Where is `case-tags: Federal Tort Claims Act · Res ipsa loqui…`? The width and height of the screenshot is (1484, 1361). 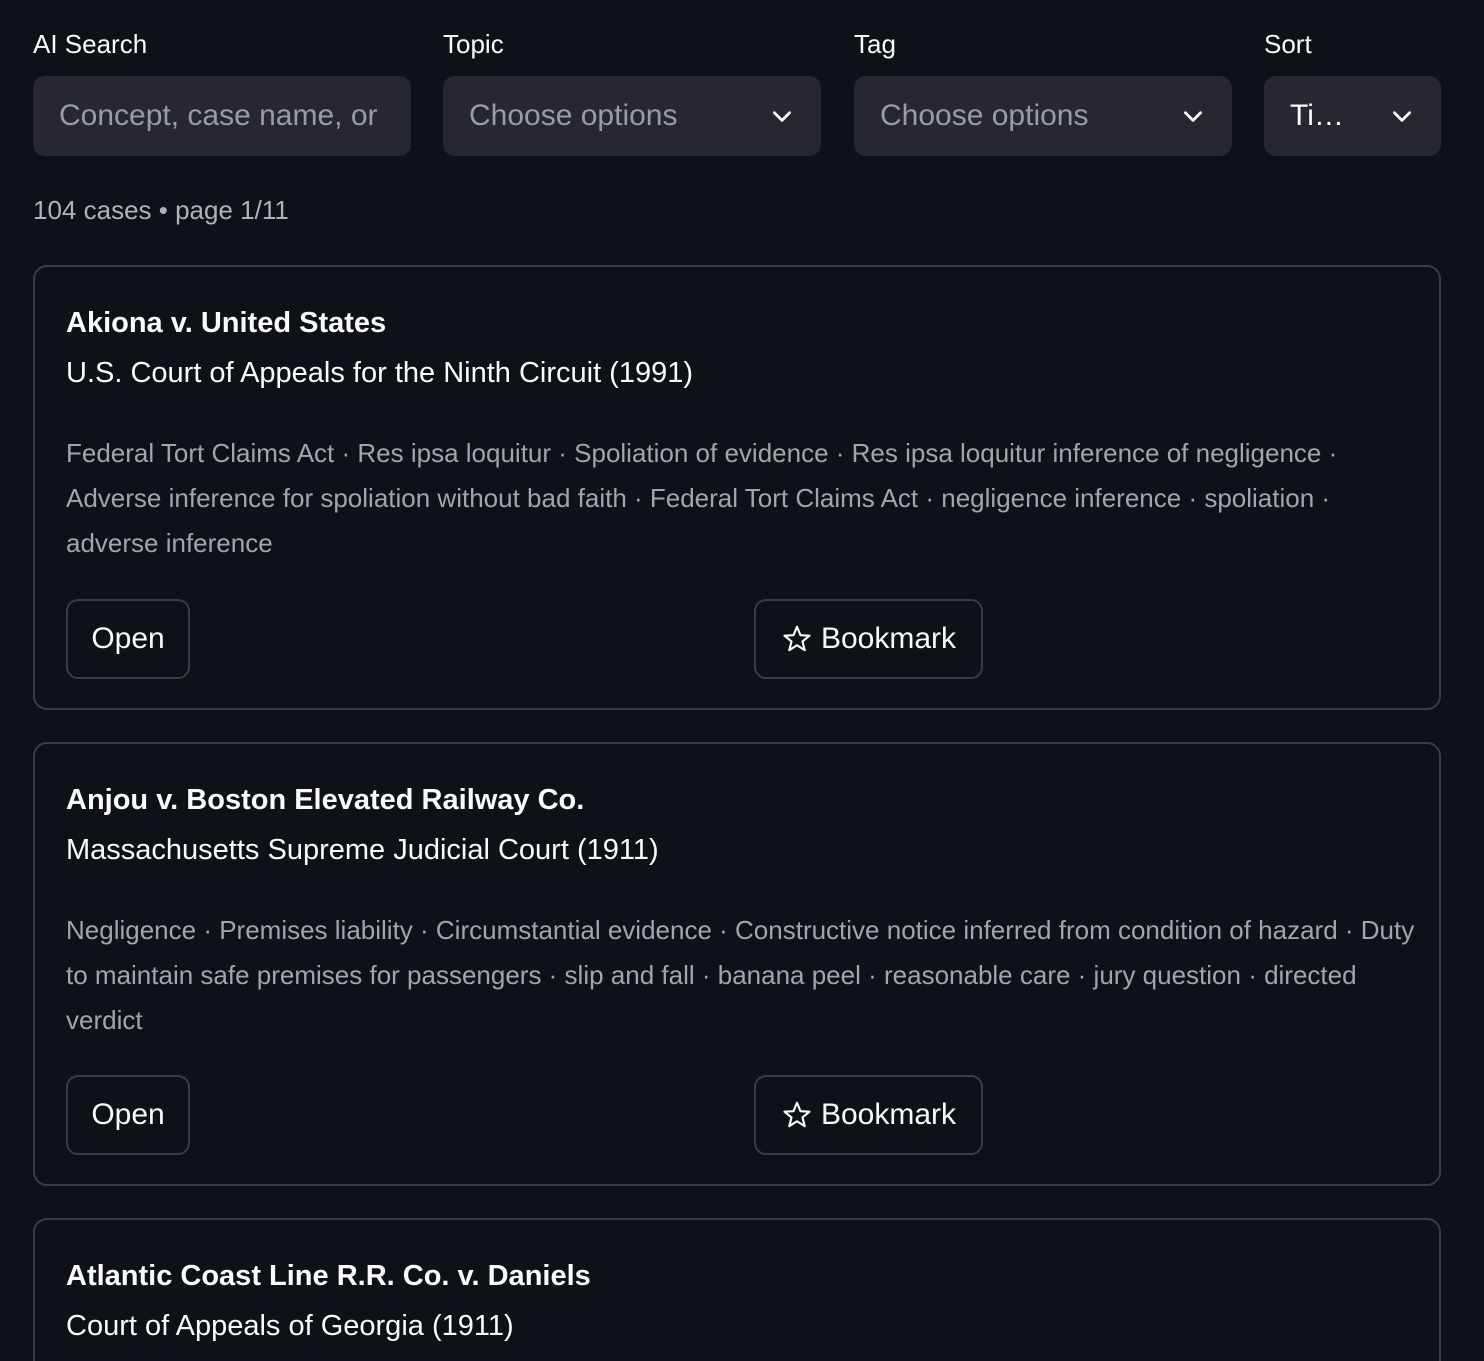 case-tags: Federal Tort Claims Act · Res ipsa loqui… is located at coordinates (702, 498).